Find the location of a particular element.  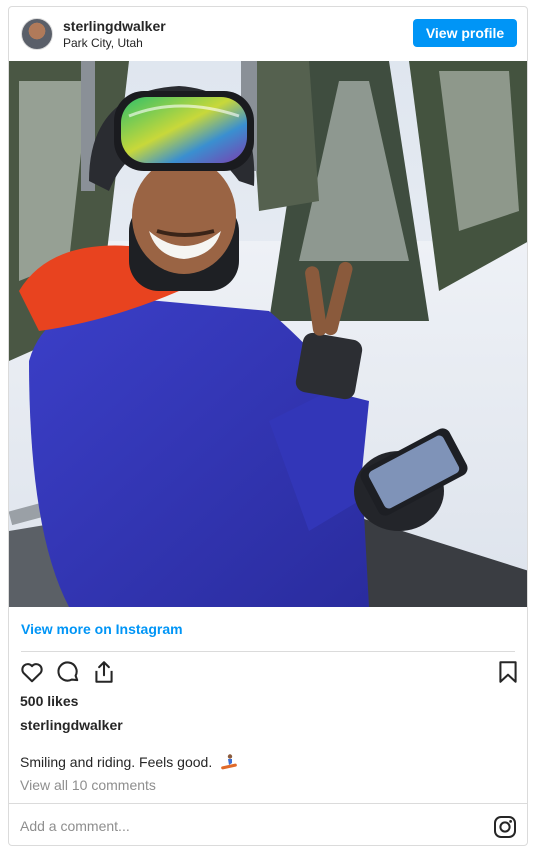

caption: Smiling and riding. Feels good. is located at coordinates (129, 763).